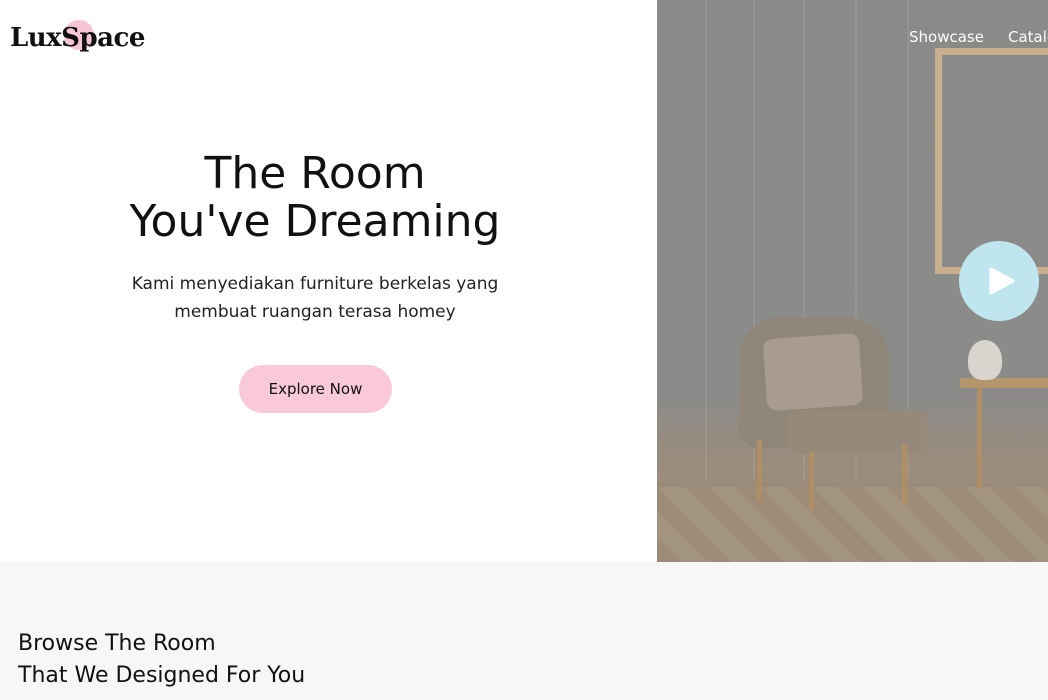 The image size is (1048, 700). I want to click on wooden-floor, so click(852, 524).